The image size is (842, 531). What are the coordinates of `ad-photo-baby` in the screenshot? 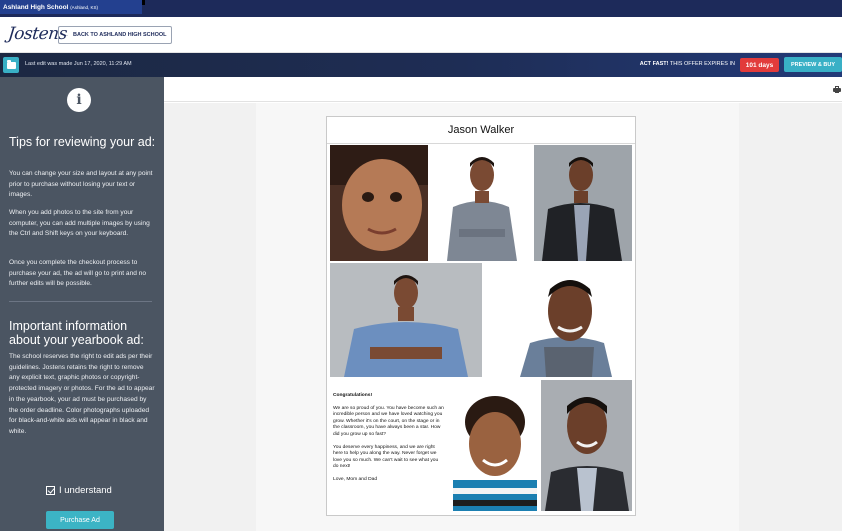 It's located at (379, 203).